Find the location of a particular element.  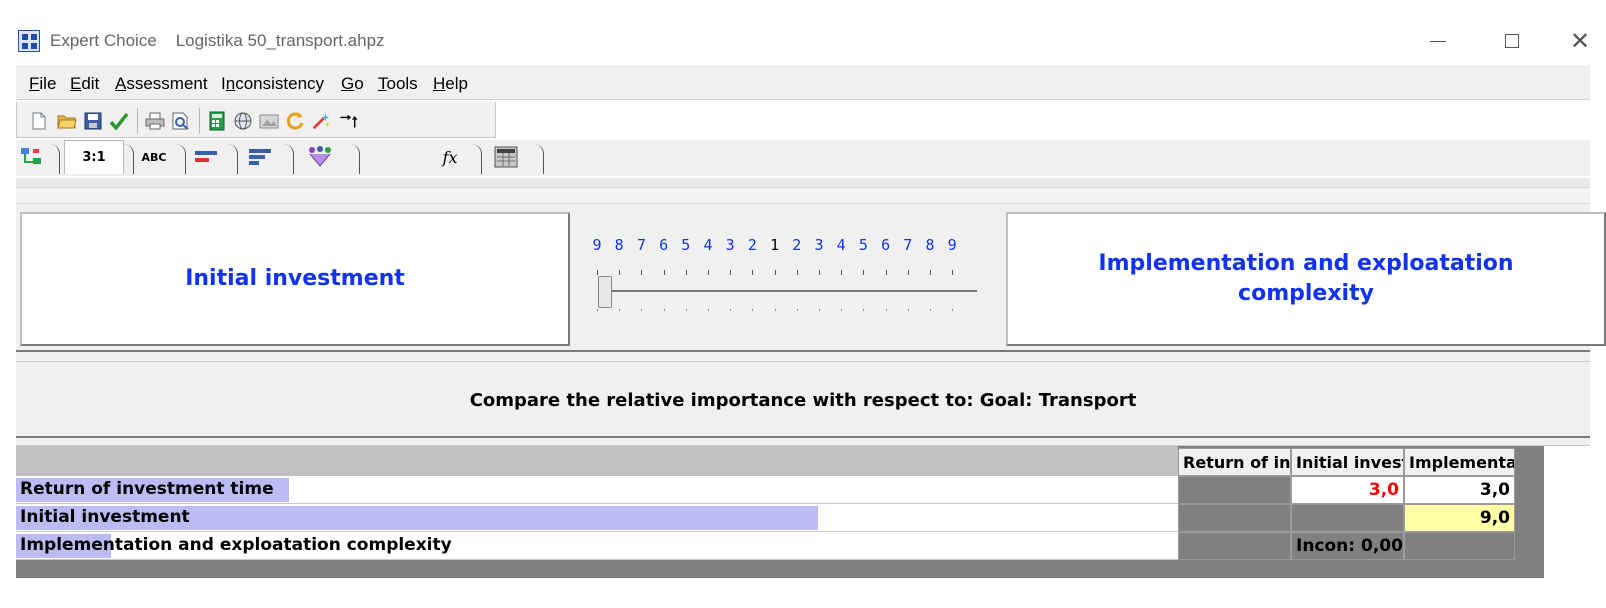

check-icon is located at coordinates (119, 121).